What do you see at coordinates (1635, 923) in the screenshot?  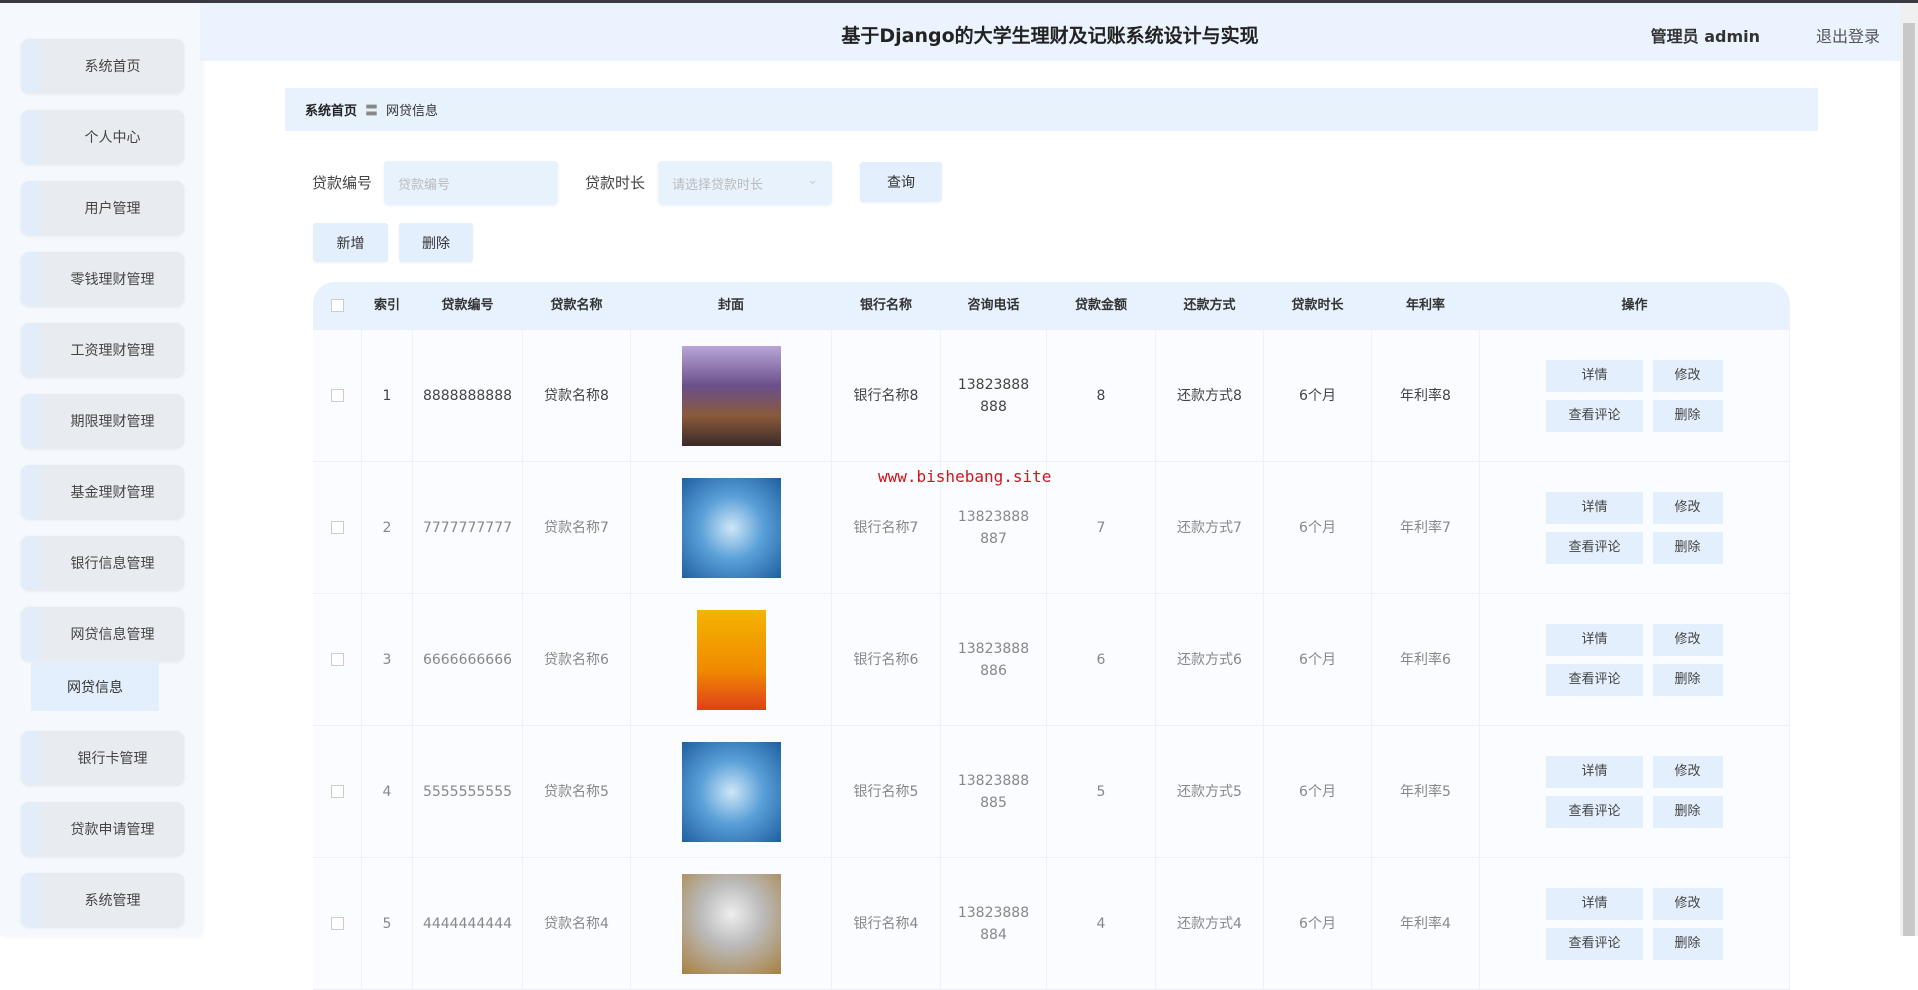 I see `actions-cell: 详情 修改 查看评论 删除` at bounding box center [1635, 923].